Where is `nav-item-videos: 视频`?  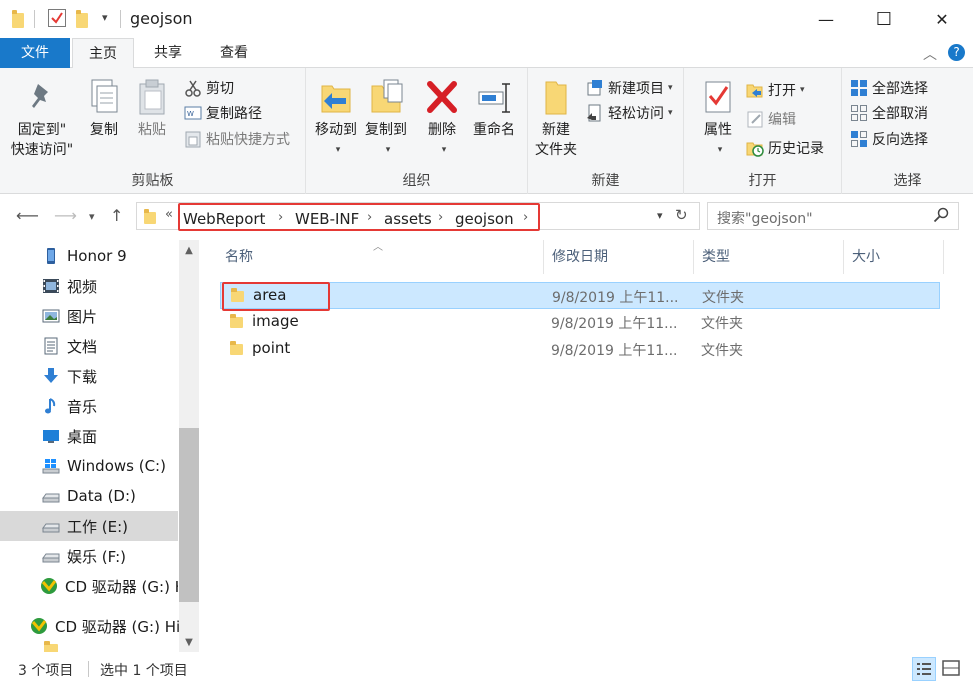 nav-item-videos: 视频 is located at coordinates (89, 286).